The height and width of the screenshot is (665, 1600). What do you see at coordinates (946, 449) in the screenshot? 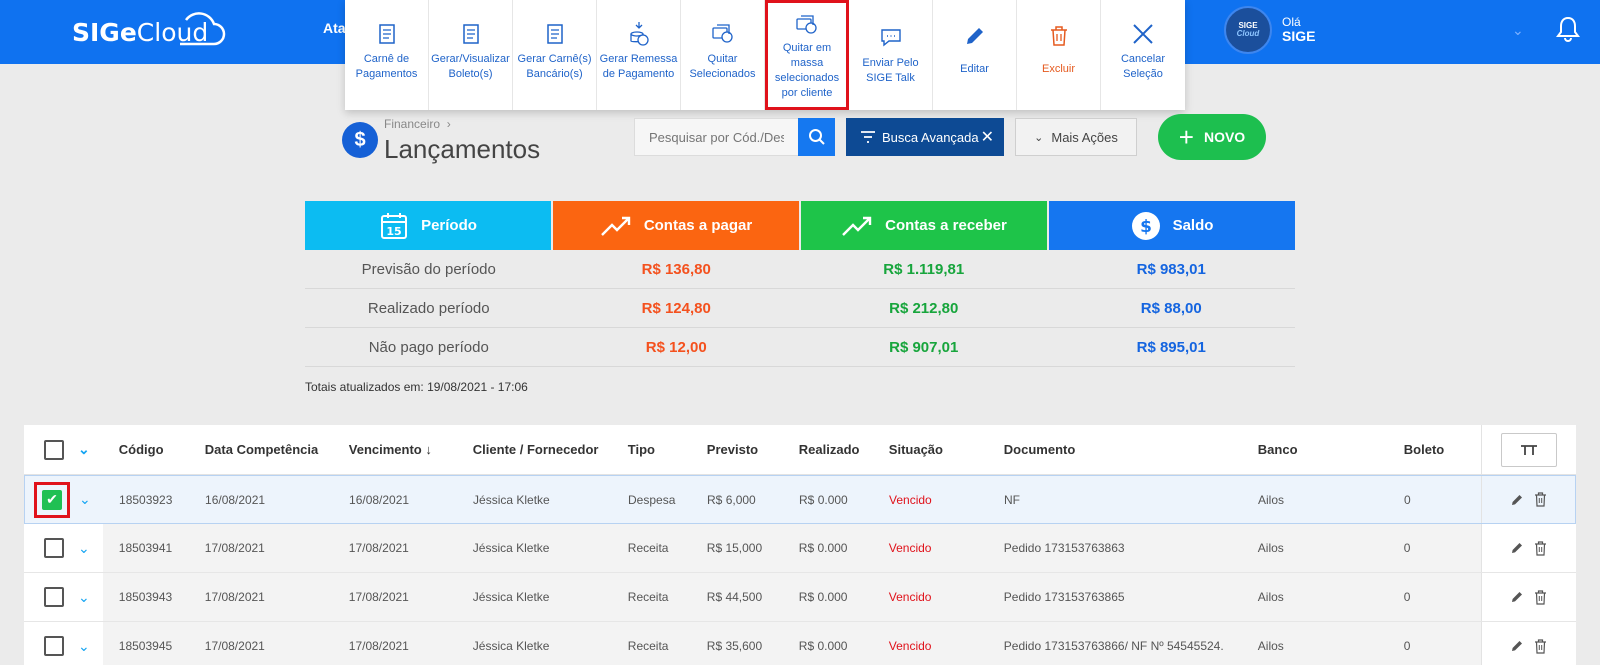
I see `column-header-situacao: Situação` at bounding box center [946, 449].